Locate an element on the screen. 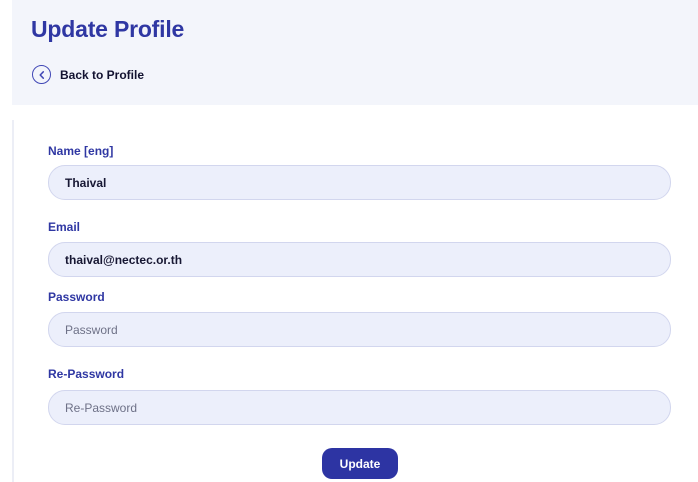 The height and width of the screenshot is (482, 698). back-to-profile-label: Back to Profile is located at coordinates (102, 74).